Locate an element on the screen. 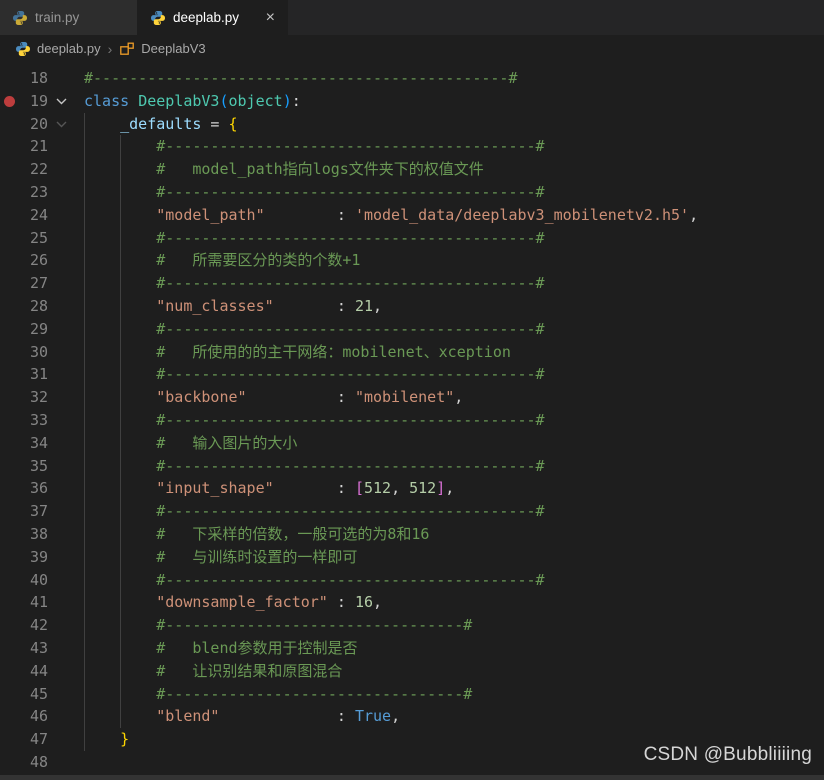 The image size is (824, 780). code-line: 42 #---------------------------------# is located at coordinates (412, 625).